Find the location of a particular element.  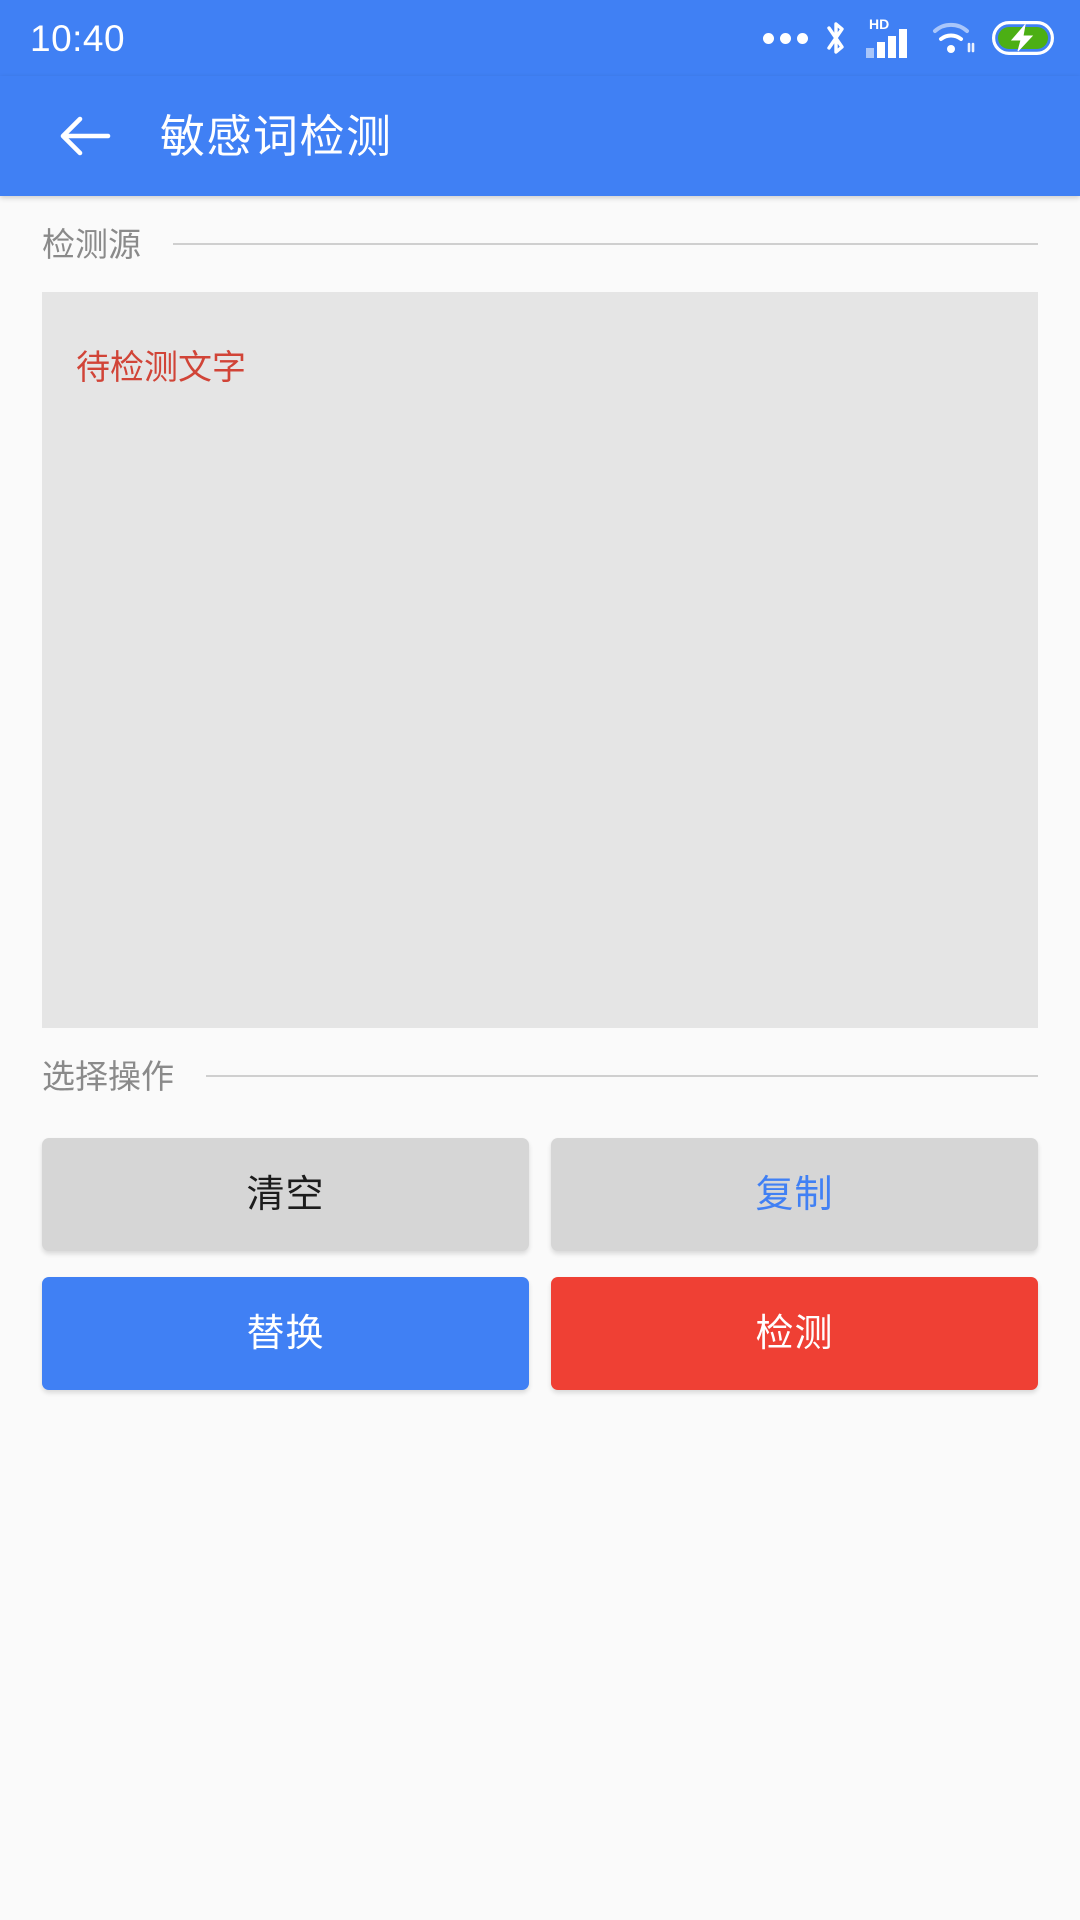

section-divider-source is located at coordinates (605, 244).